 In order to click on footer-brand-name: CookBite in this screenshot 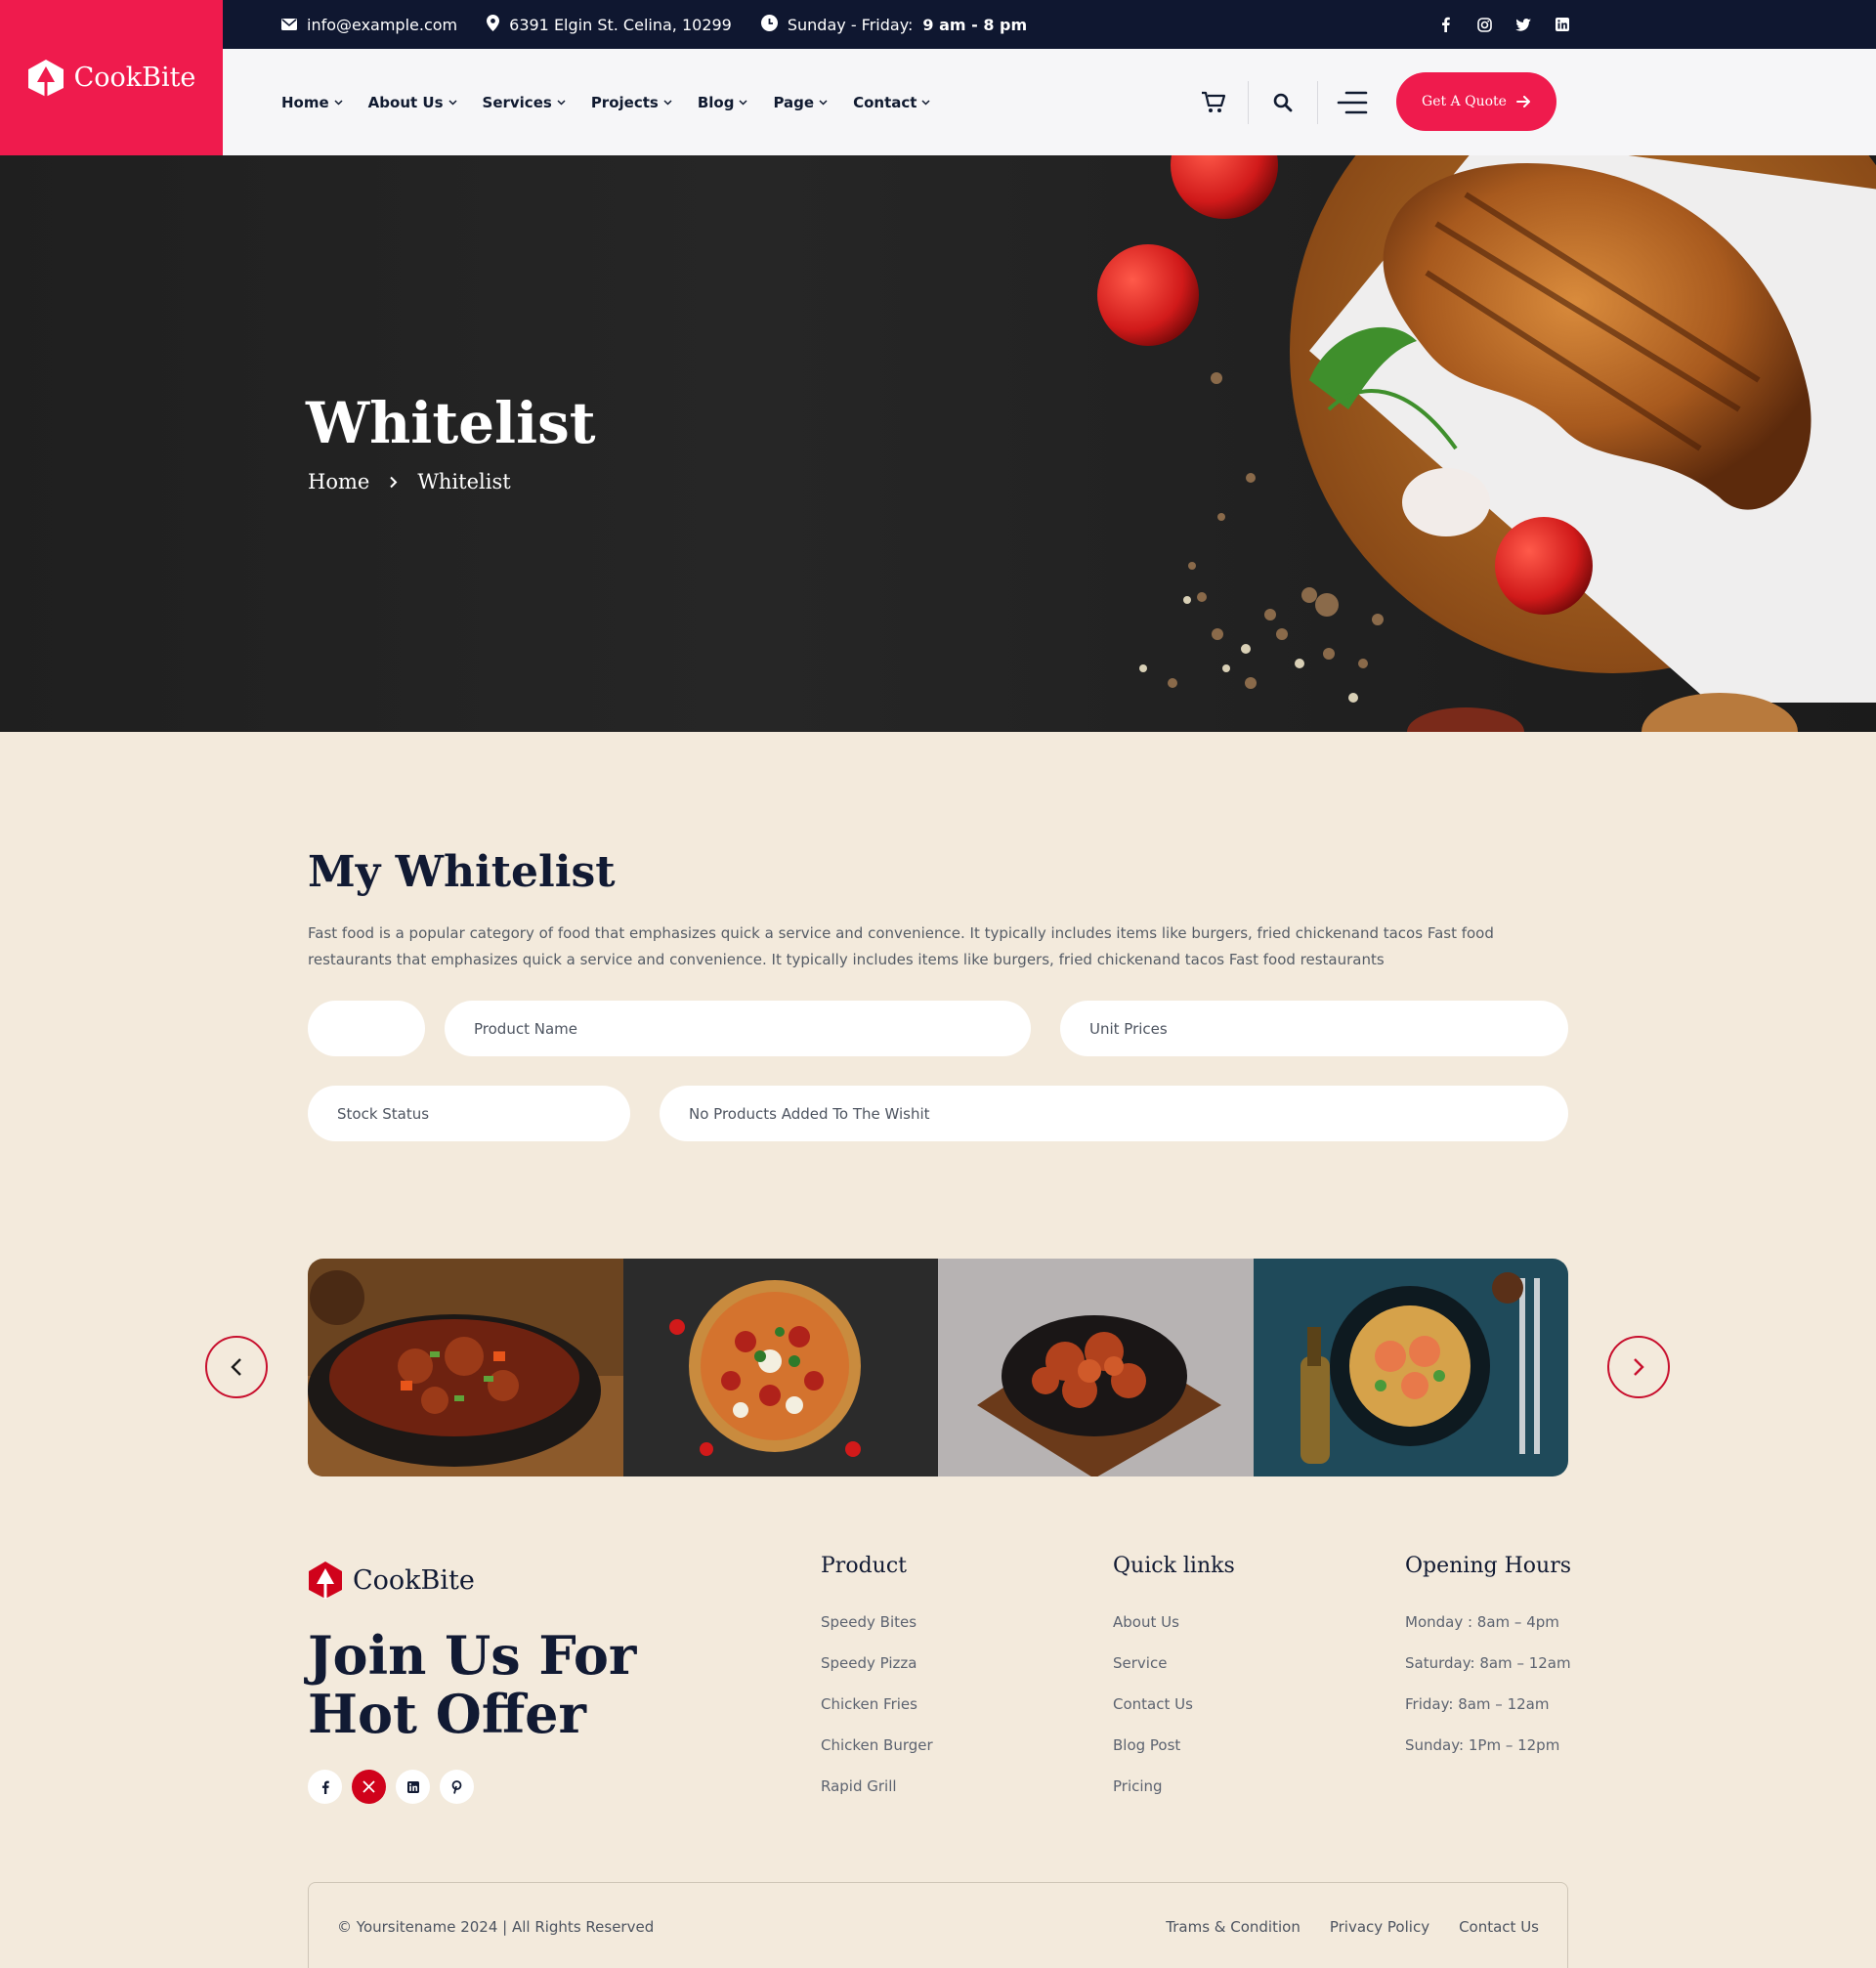, I will do `click(414, 1580)`.